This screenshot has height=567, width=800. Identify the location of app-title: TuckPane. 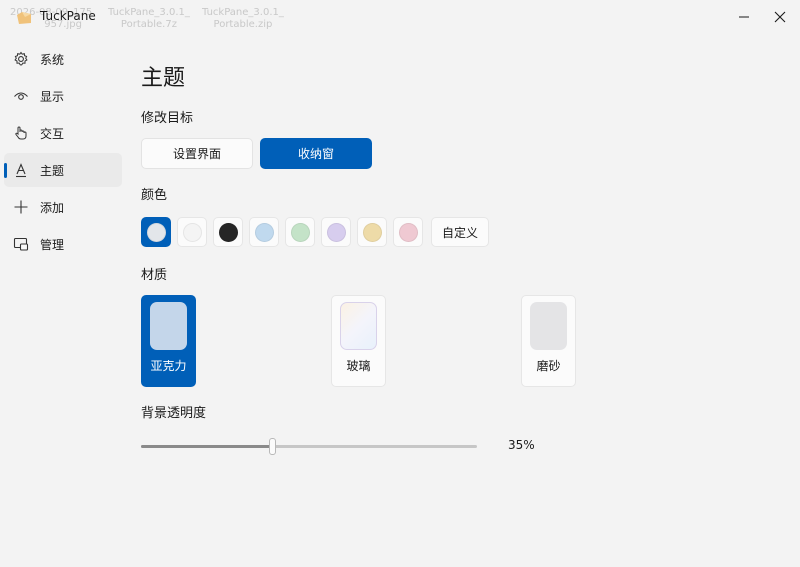
(68, 16).